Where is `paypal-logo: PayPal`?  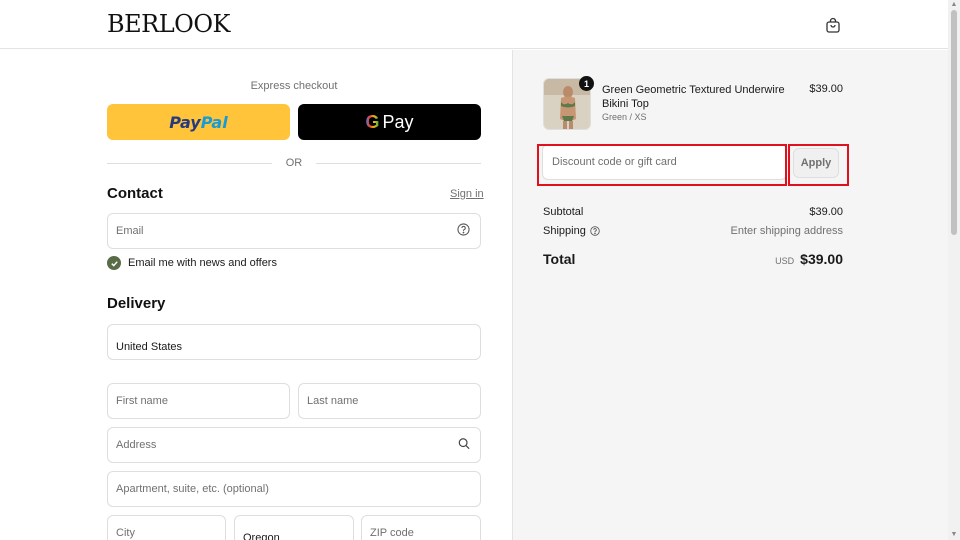
paypal-logo: PayPal is located at coordinates (198, 122).